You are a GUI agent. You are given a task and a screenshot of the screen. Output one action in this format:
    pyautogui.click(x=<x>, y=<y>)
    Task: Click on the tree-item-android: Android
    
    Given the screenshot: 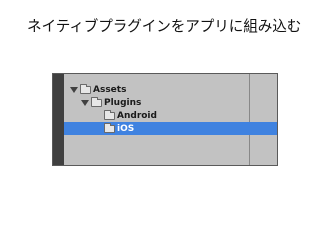 What is the action you would take?
    pyautogui.click(x=155, y=115)
    